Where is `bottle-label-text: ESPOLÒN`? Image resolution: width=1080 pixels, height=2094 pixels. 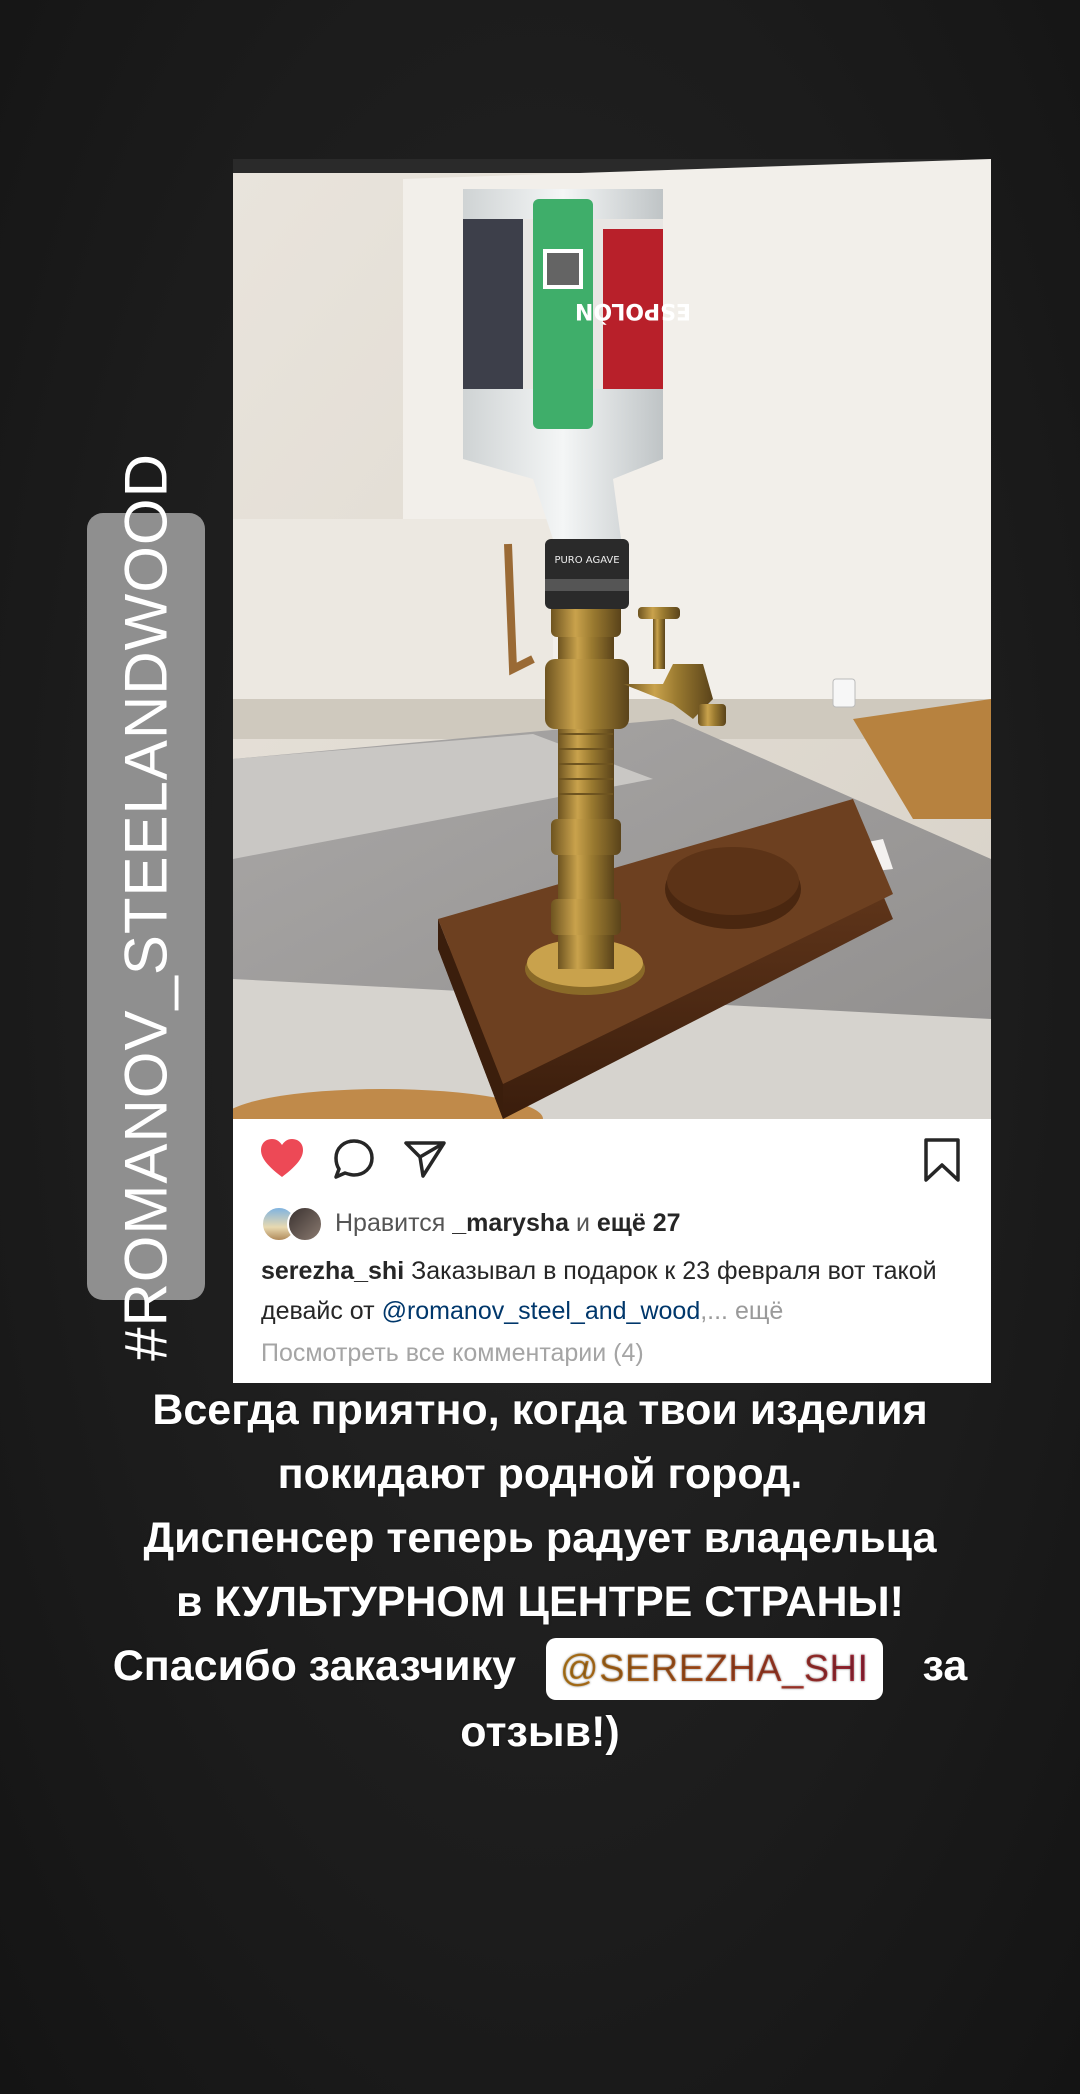 bottle-label-text: ESPOLÒN is located at coordinates (633, 311).